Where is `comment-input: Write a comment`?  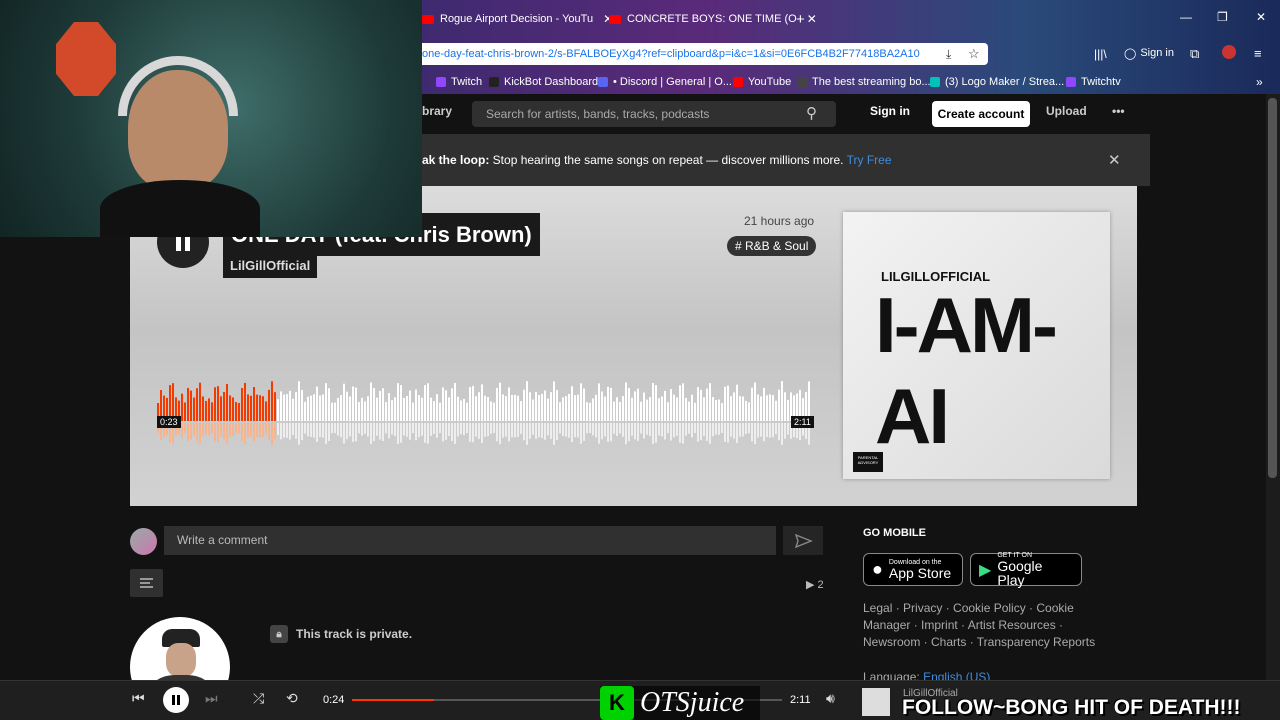
comment-input: Write a comment is located at coordinates (470, 540).